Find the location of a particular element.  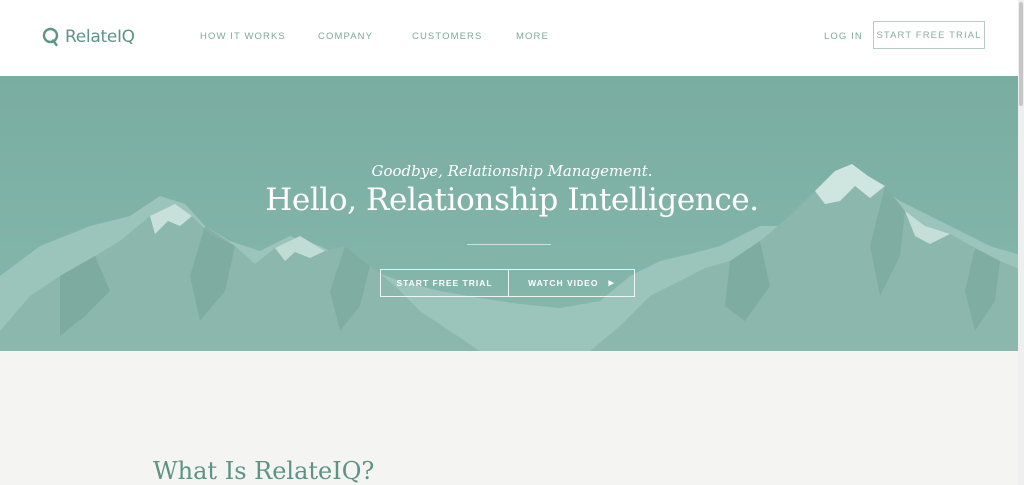

nav-customers: CUSTOMERS is located at coordinates (447, 37).